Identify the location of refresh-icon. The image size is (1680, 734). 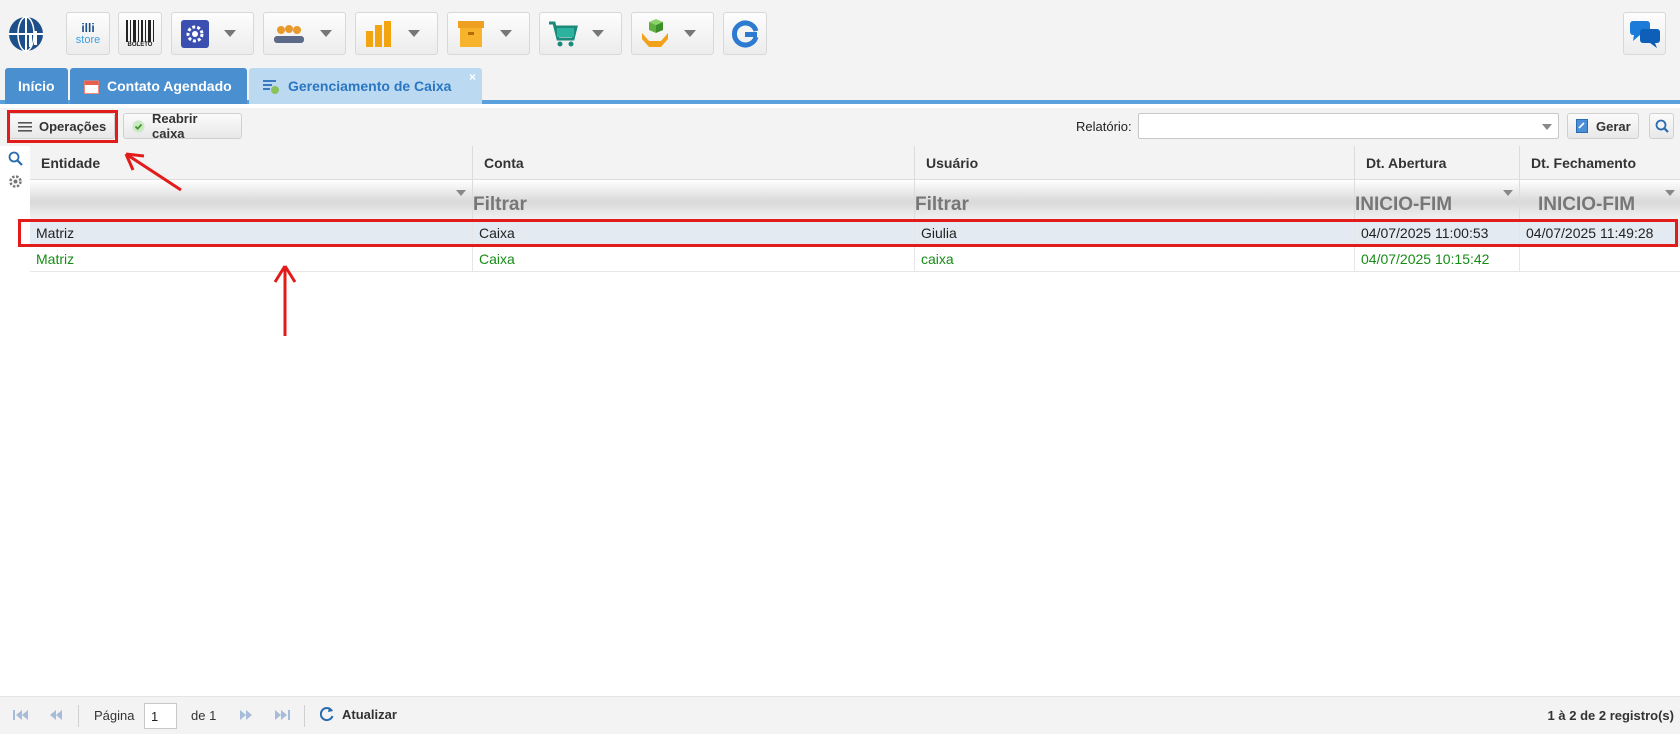
(327, 714).